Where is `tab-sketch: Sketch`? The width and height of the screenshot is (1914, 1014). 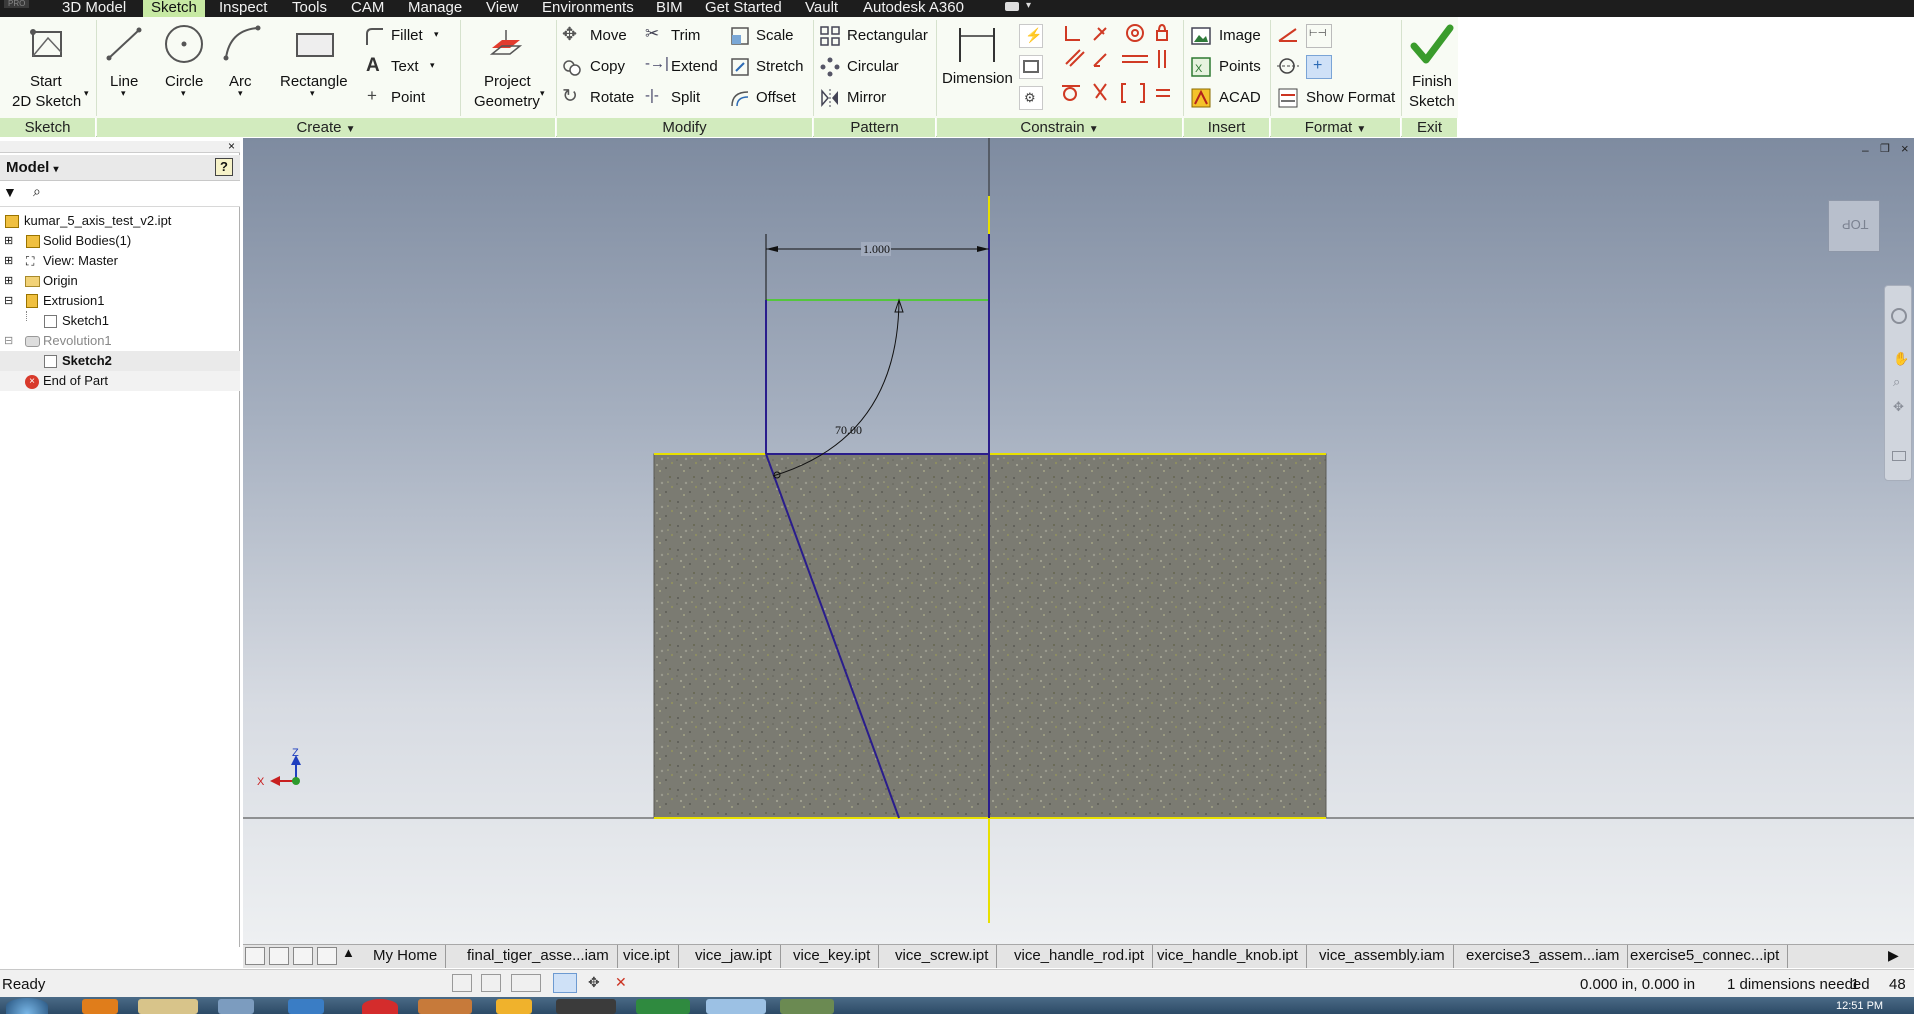
tab-sketch: Sketch is located at coordinates (174, 8).